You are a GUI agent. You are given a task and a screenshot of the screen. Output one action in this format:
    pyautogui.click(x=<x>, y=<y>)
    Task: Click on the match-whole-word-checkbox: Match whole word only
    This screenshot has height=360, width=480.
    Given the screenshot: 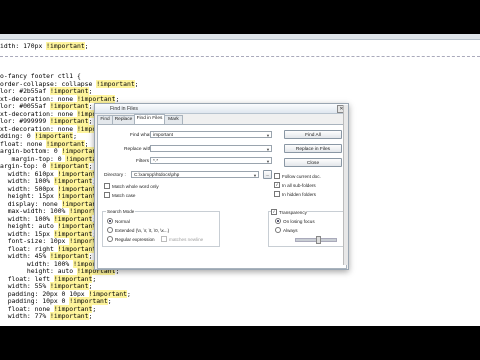 What is the action you would take?
    pyautogui.click(x=131, y=186)
    